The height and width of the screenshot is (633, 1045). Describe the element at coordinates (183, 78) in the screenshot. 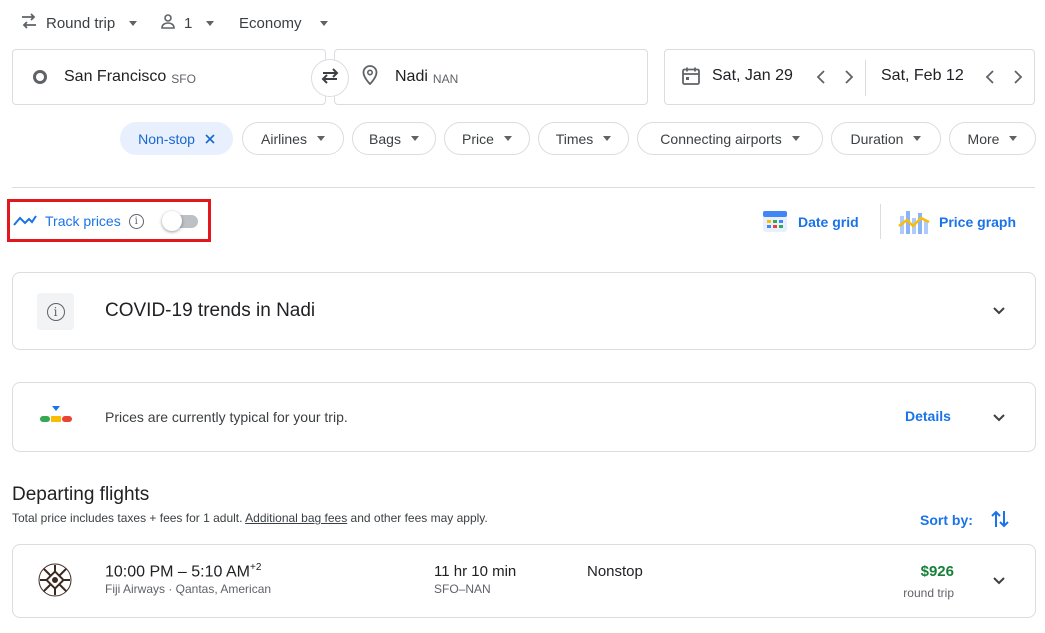

I see `origin-code: SFO` at that location.